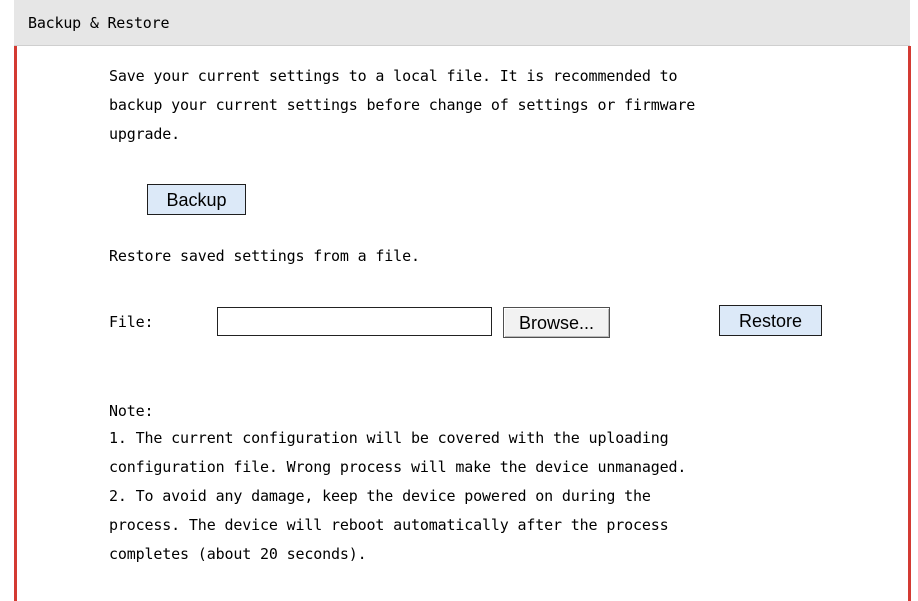 The height and width of the screenshot is (601, 918). I want to click on file-label: File:, so click(131, 322).